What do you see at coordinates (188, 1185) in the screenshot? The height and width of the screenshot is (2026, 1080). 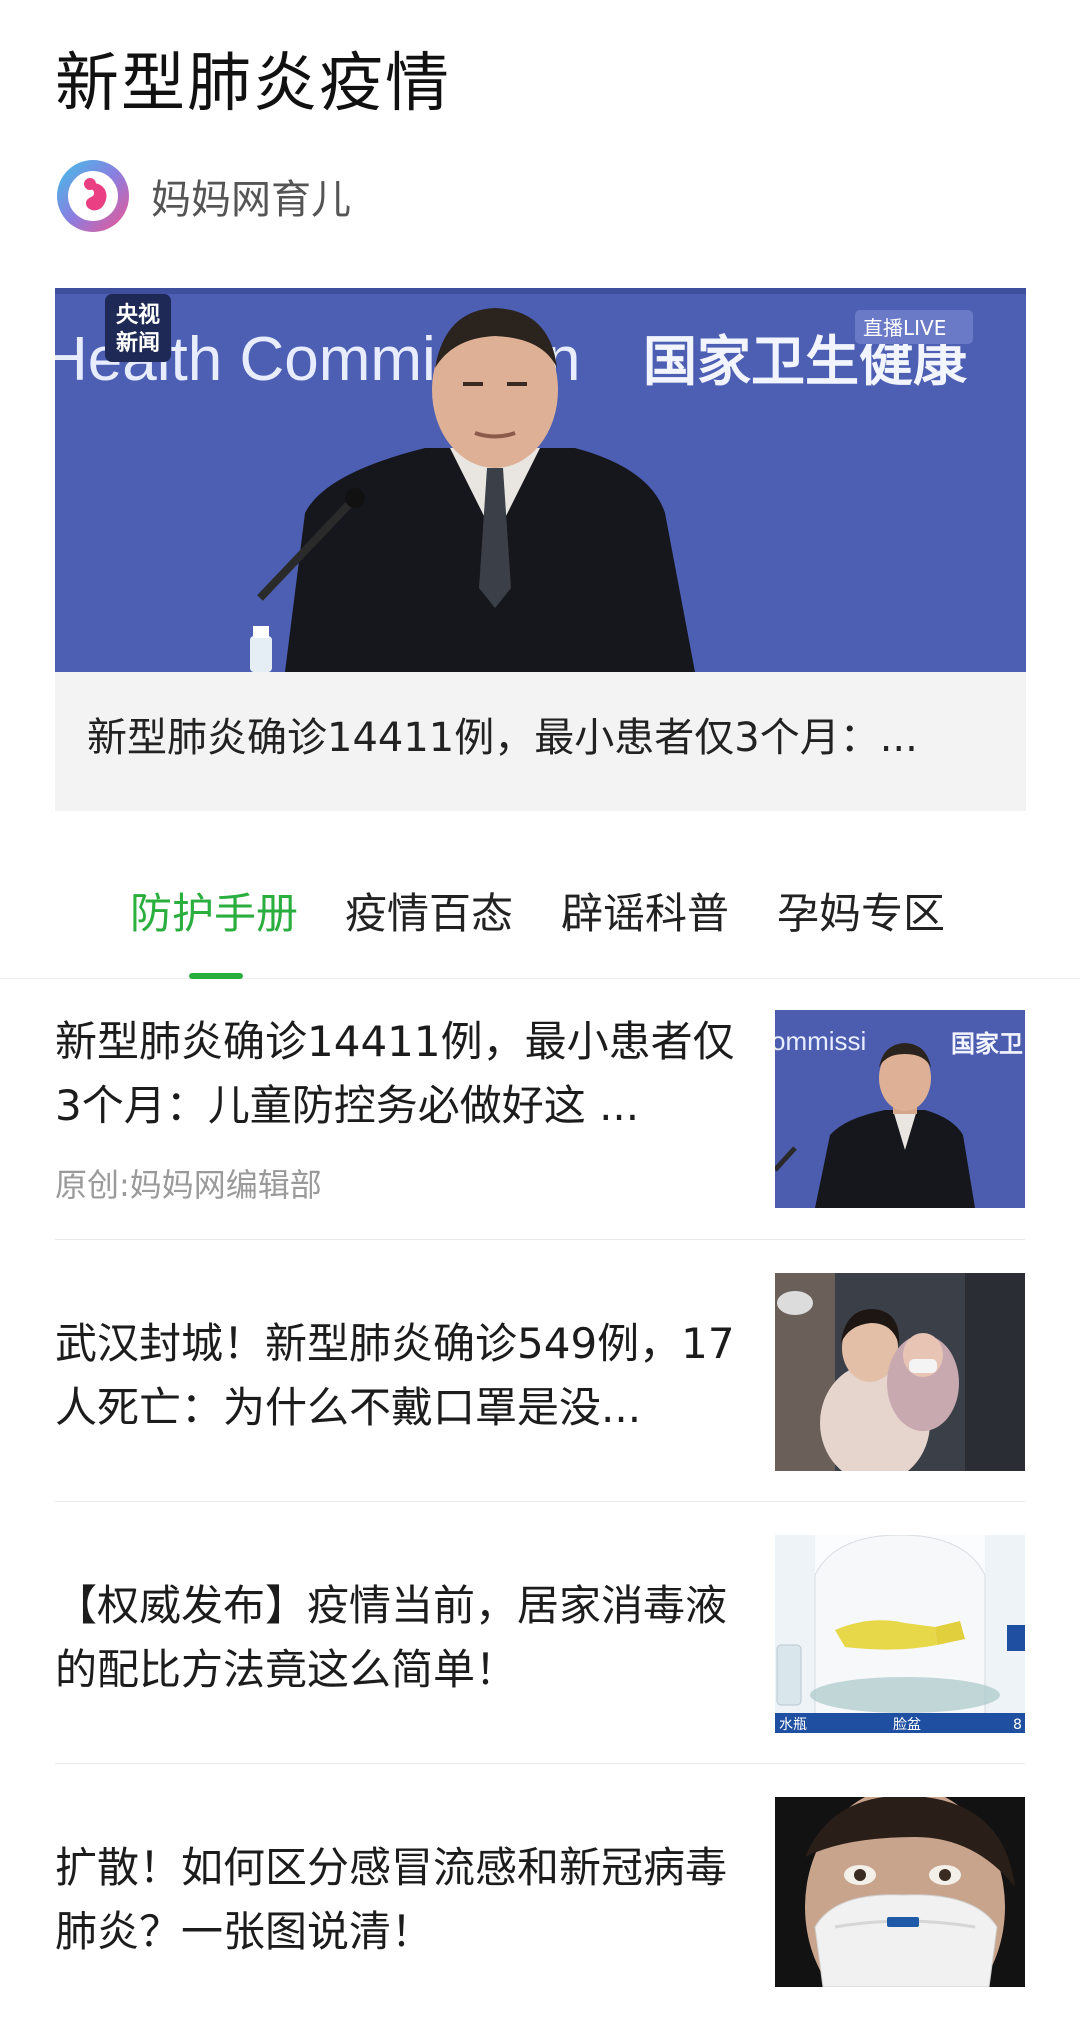 I see `article-source: 原创:妈妈网编辑部` at bounding box center [188, 1185].